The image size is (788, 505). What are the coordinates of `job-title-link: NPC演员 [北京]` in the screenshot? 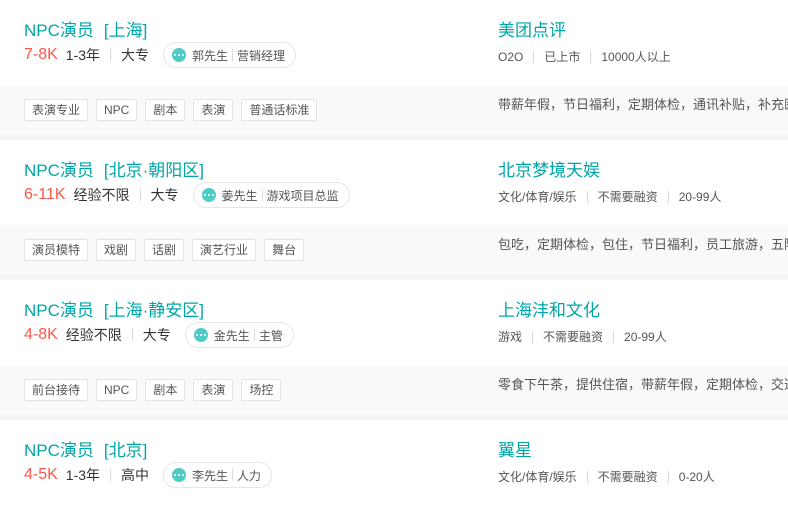 It's located at (85, 448).